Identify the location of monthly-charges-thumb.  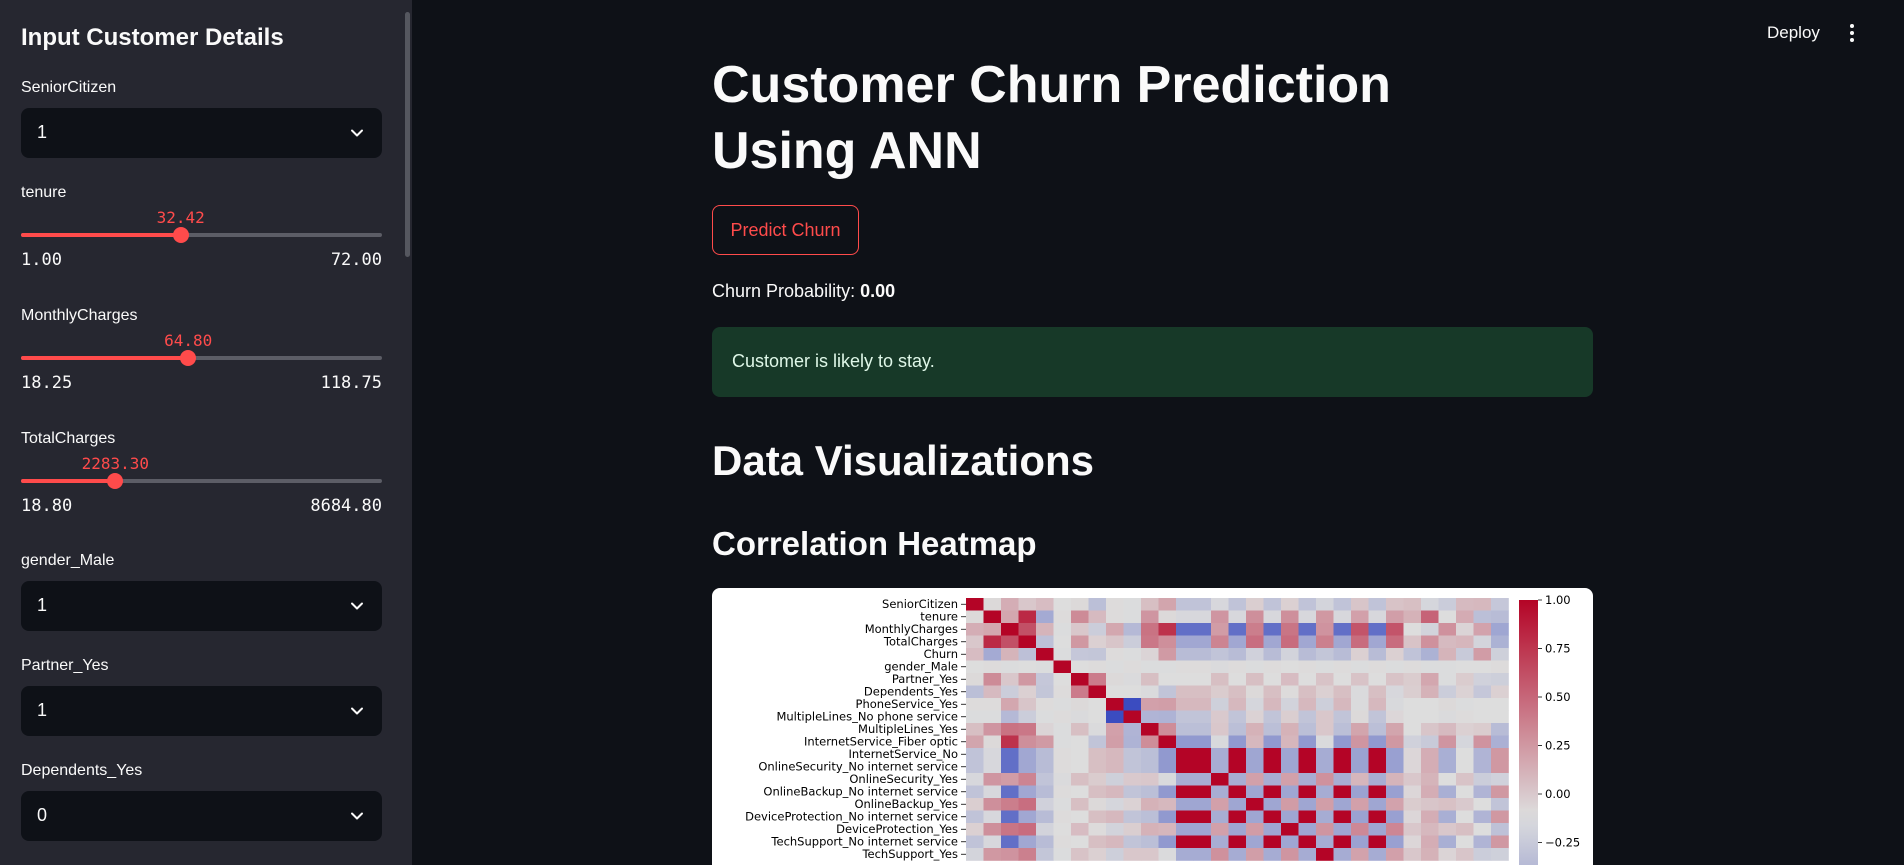
(188, 358).